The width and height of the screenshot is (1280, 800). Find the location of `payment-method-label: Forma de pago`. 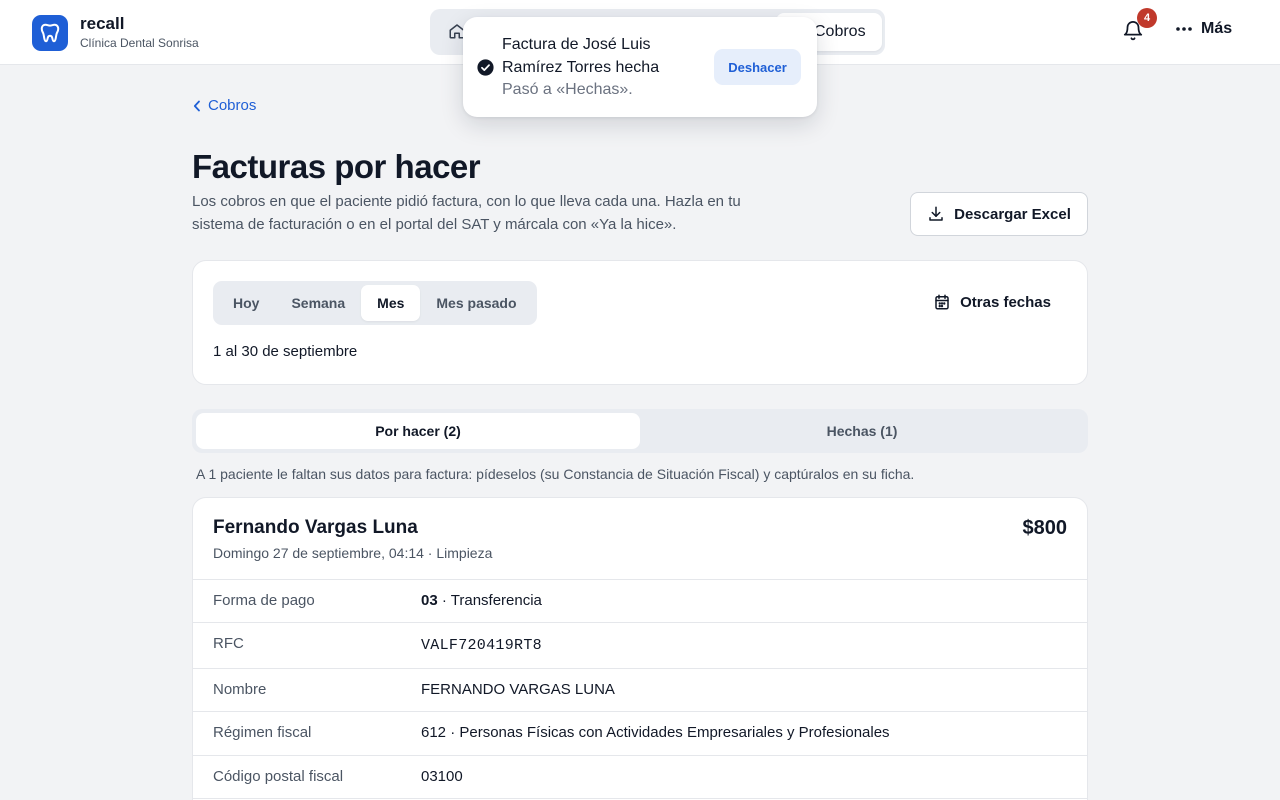

payment-method-label: Forma de pago is located at coordinates (264, 600).